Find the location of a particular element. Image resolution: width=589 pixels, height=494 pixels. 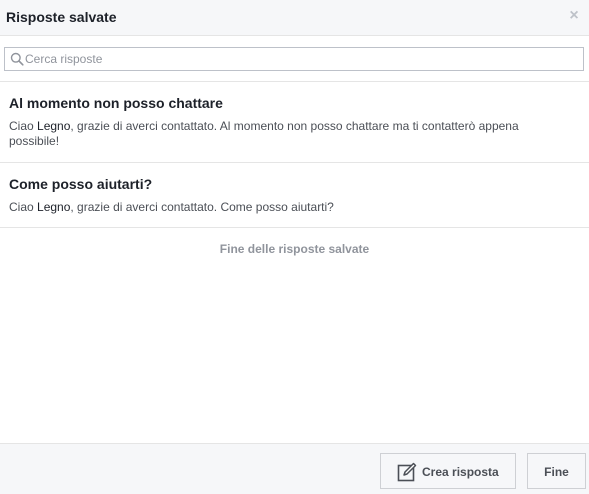

dialog-title: Risposte salvate is located at coordinates (61, 17).